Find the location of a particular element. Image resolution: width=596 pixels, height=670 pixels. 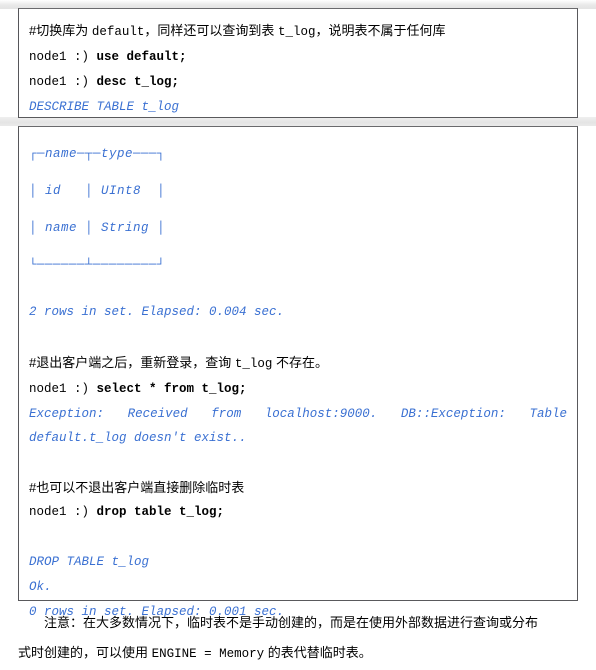

command-line-select-tlog: node1 :) select * from t_log; is located at coordinates (298, 389).